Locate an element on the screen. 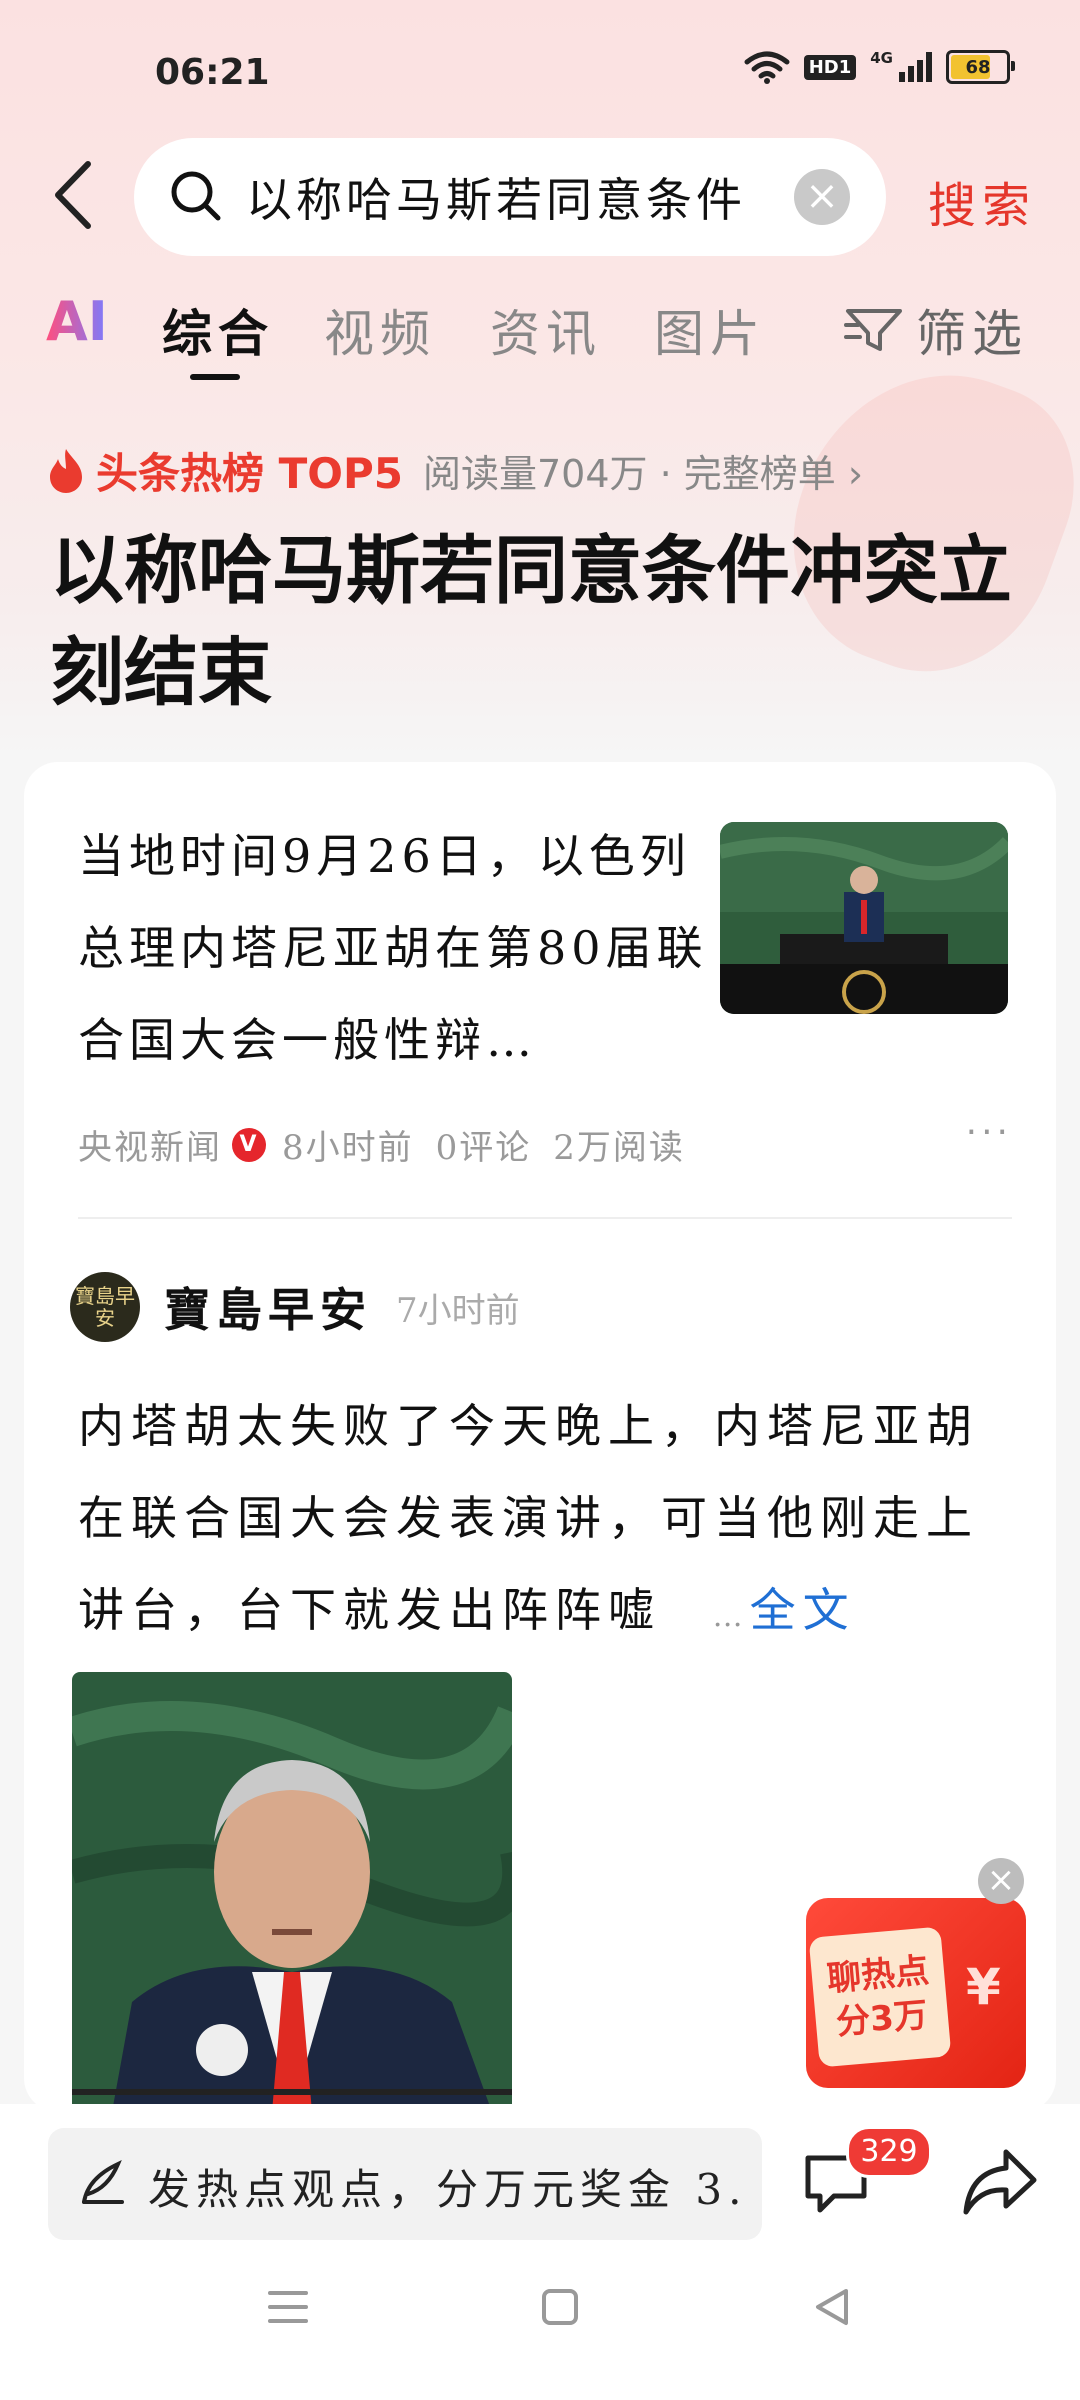 This screenshot has width=1080, height=2400. promo-widget: 聊热点分3万 ¥ × is located at coordinates (917, 1973).